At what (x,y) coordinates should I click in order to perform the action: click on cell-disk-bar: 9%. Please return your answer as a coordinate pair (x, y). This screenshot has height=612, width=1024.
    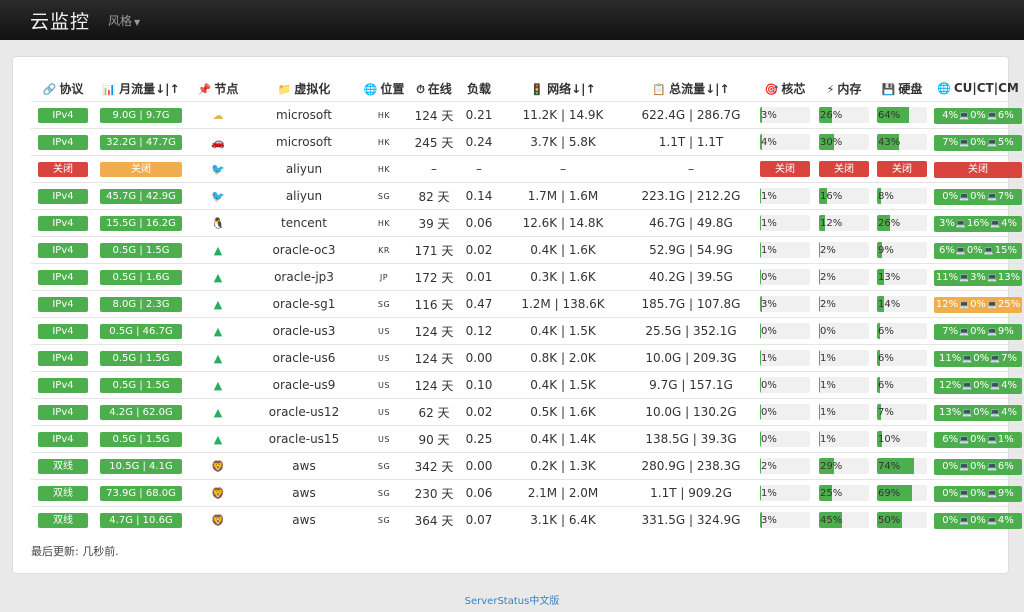
    Looking at the image, I should click on (902, 250).